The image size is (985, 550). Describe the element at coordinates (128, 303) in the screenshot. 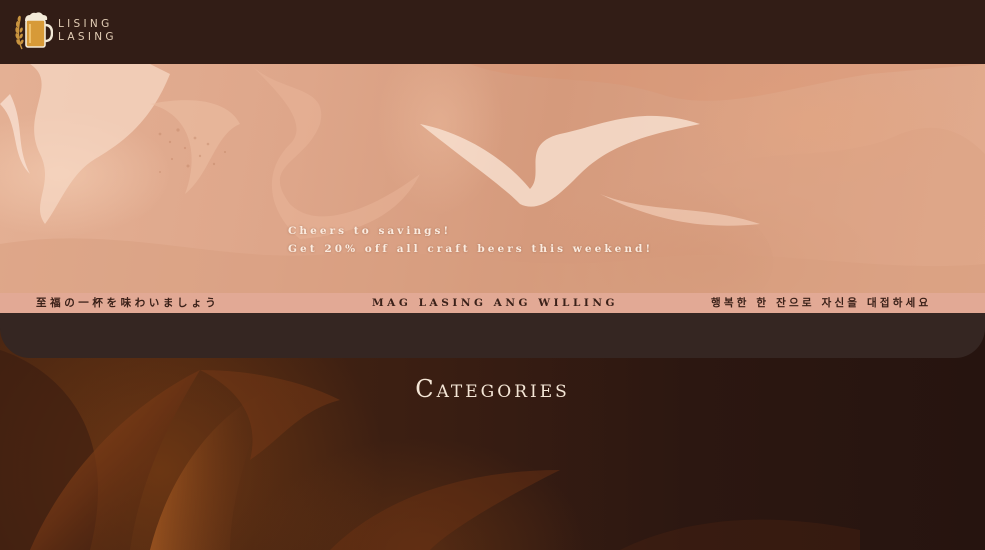

I see `marquee-japanese: 至福の一杯を味わいましょう` at that location.